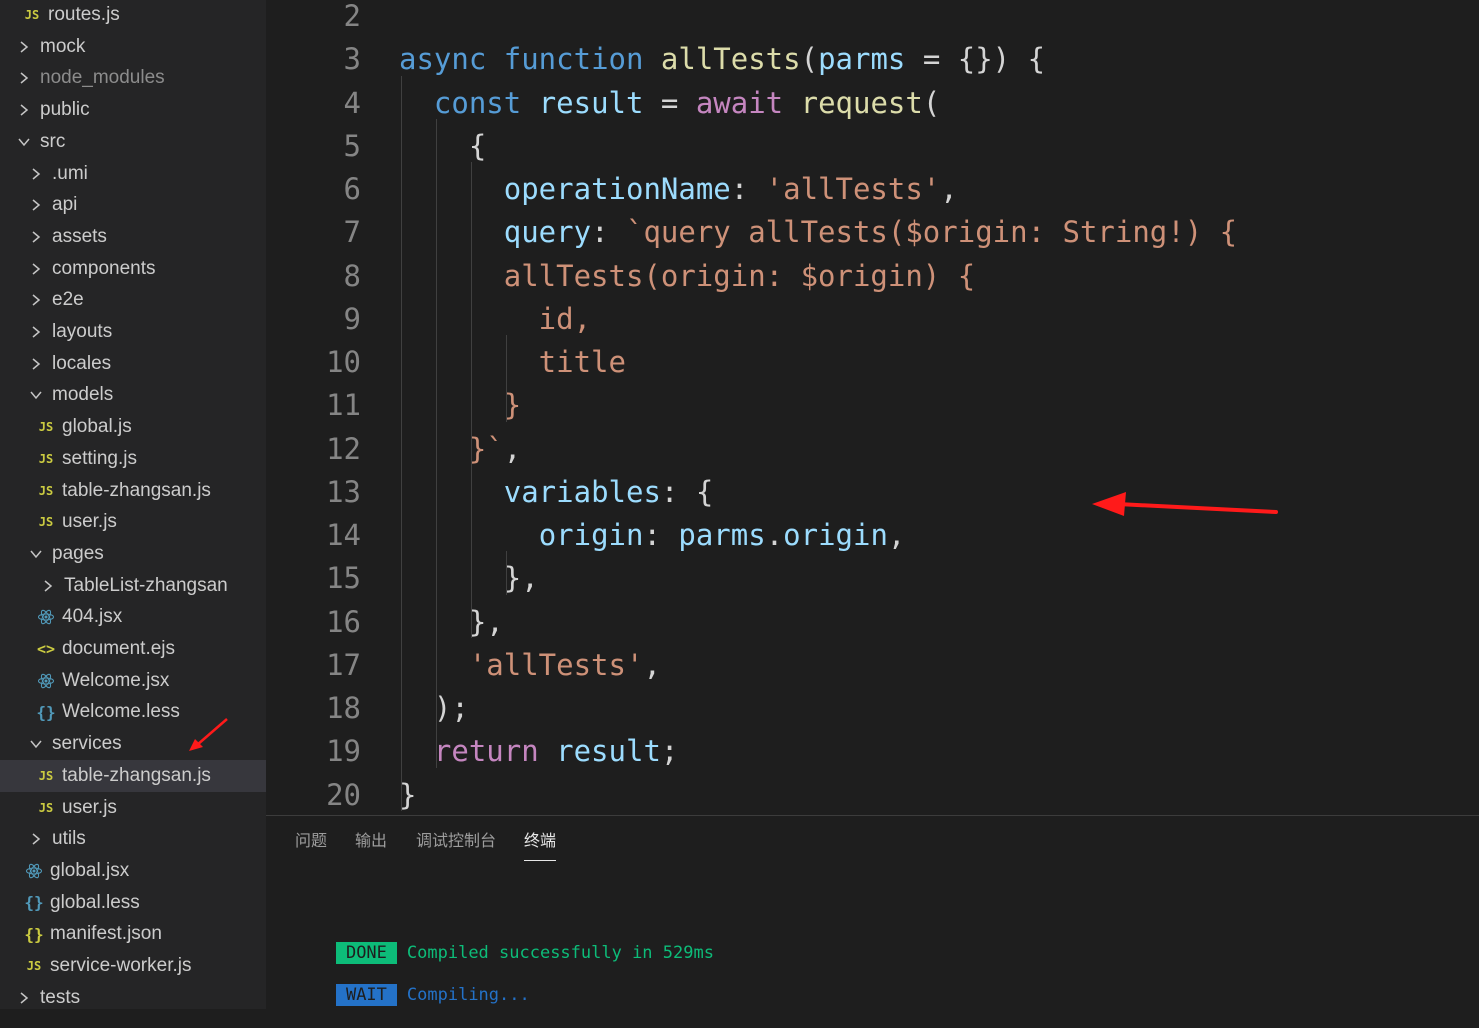 This screenshot has width=1479, height=1028. I want to click on explorer-item-label: models, so click(83, 395).